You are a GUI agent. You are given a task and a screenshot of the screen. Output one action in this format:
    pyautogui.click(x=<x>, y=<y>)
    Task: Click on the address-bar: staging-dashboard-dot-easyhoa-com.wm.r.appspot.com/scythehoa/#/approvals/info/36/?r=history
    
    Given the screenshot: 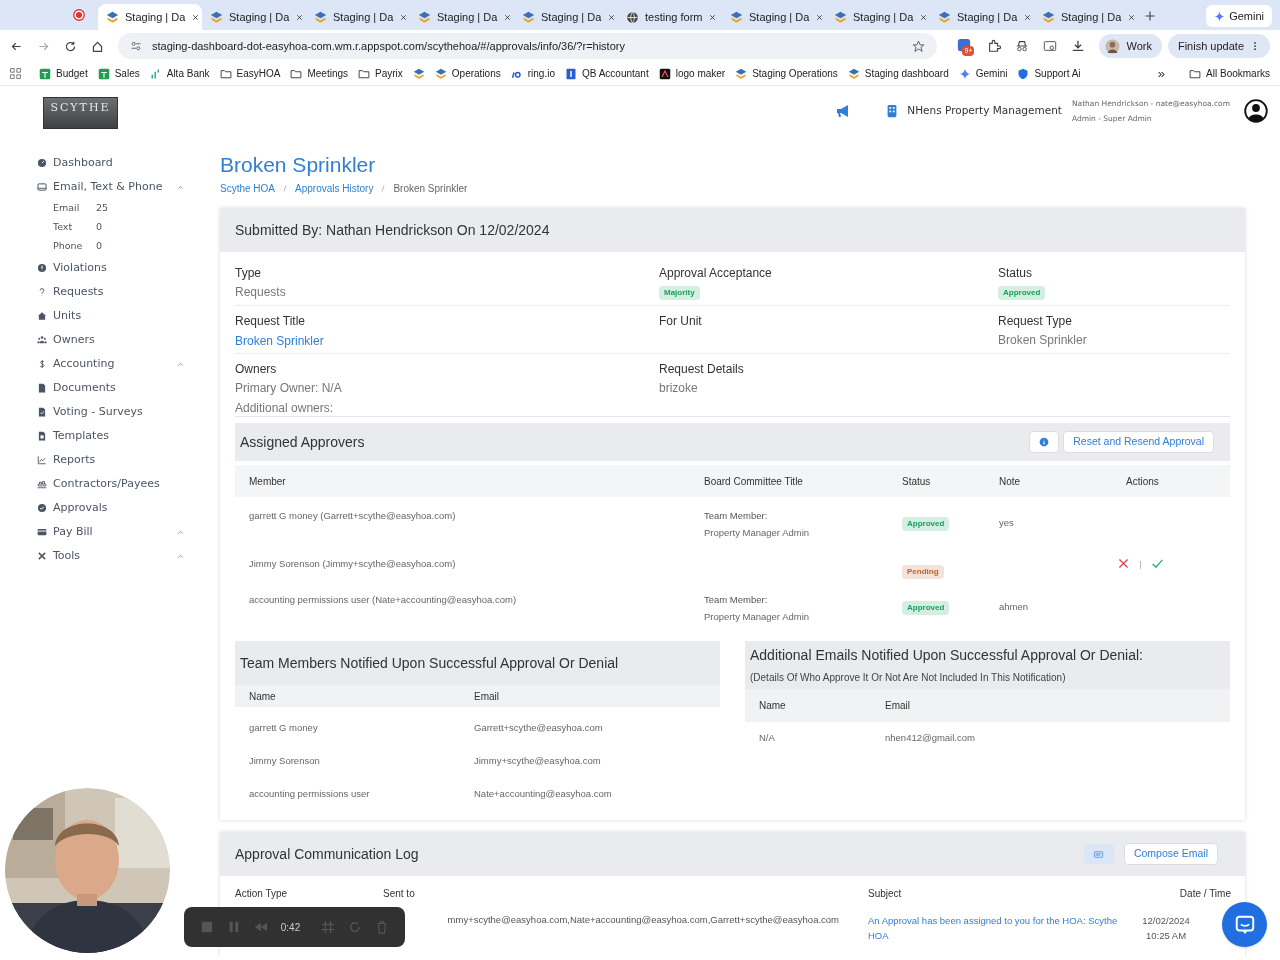 What is the action you would take?
    pyautogui.click(x=528, y=46)
    